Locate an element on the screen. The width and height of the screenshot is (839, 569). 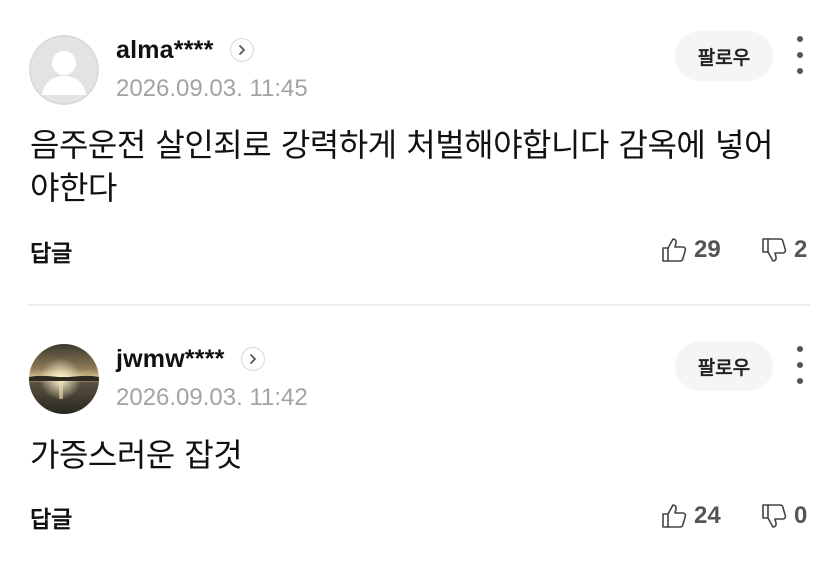
dislike-button: 2 is located at coordinates (783, 250).